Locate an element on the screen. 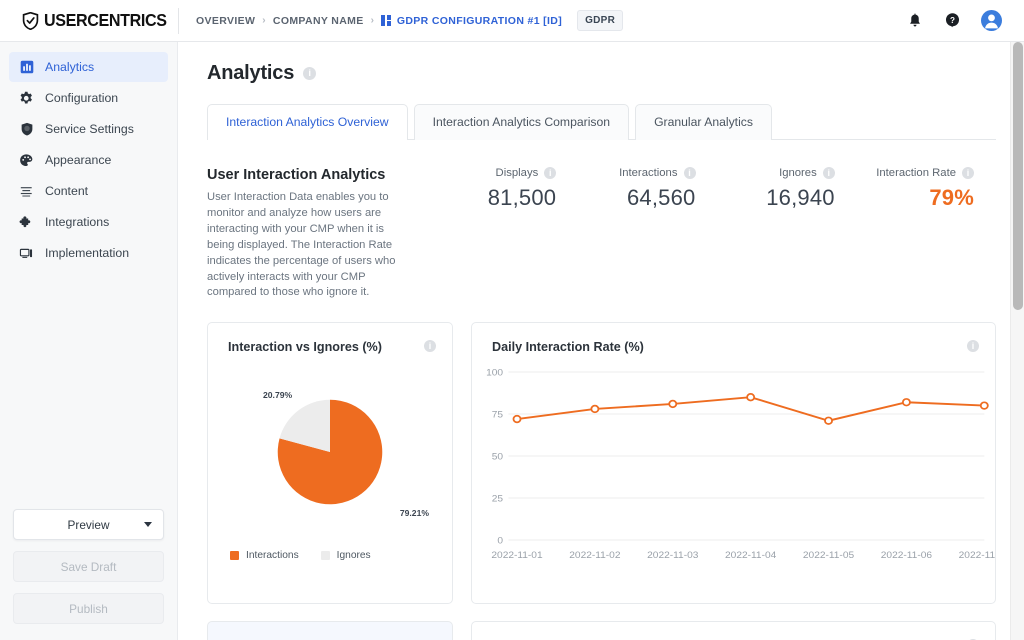 This screenshot has width=1024, height=640. y-axis-tick-label: 75 is located at coordinates (498, 415).